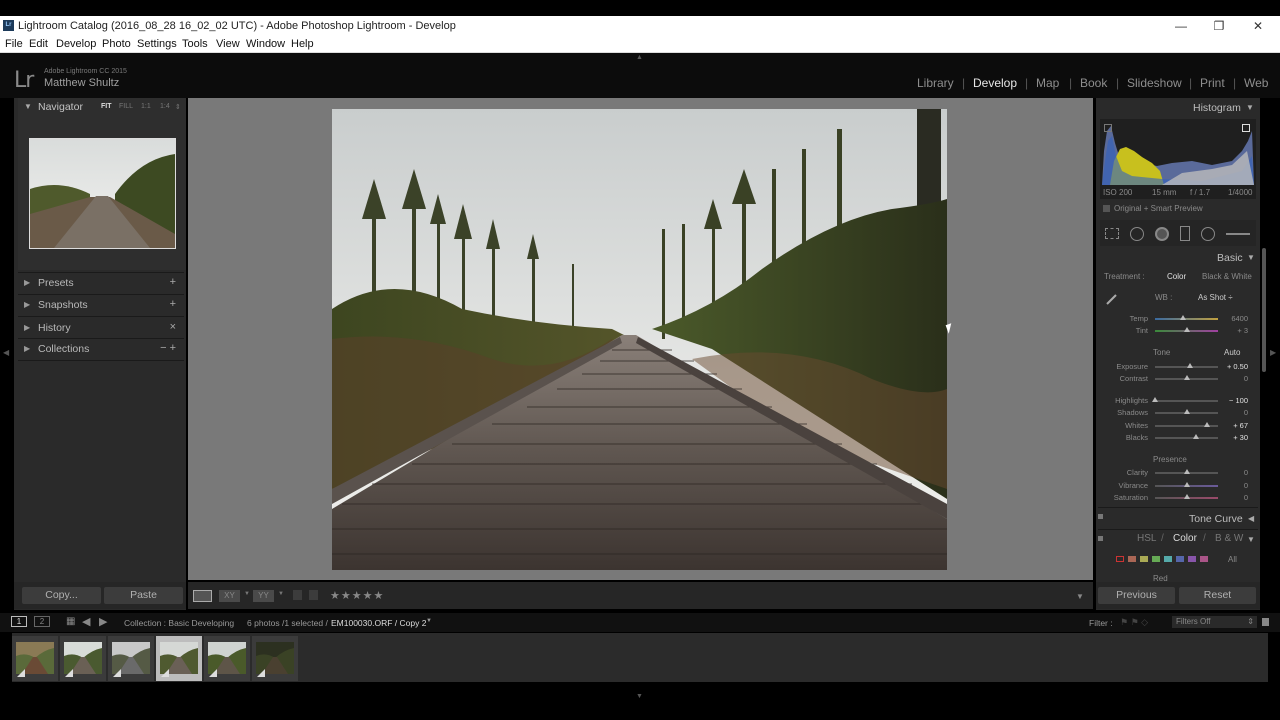  Describe the element at coordinates (1251, 257) in the screenshot. I see `basic-collapse-icon: ▼` at that location.